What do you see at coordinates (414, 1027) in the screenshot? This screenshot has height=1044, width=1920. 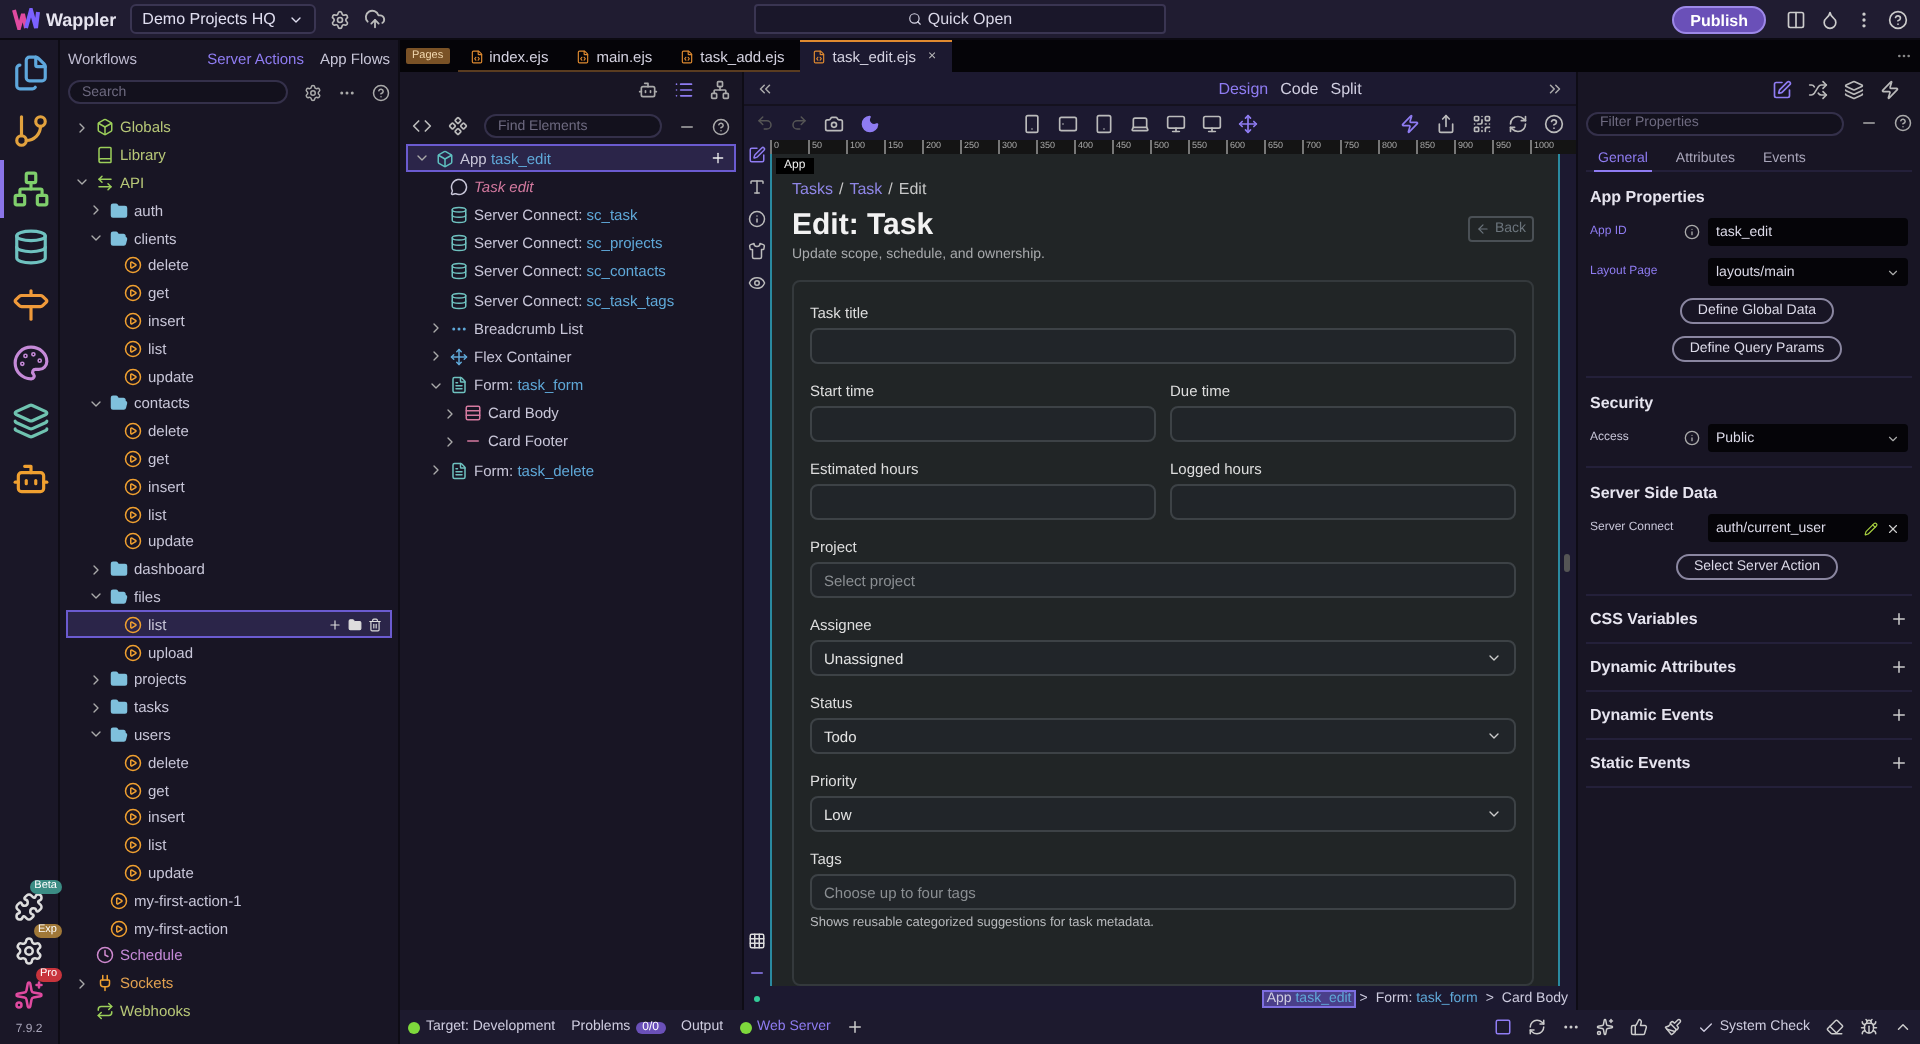 I see `status-dot` at bounding box center [414, 1027].